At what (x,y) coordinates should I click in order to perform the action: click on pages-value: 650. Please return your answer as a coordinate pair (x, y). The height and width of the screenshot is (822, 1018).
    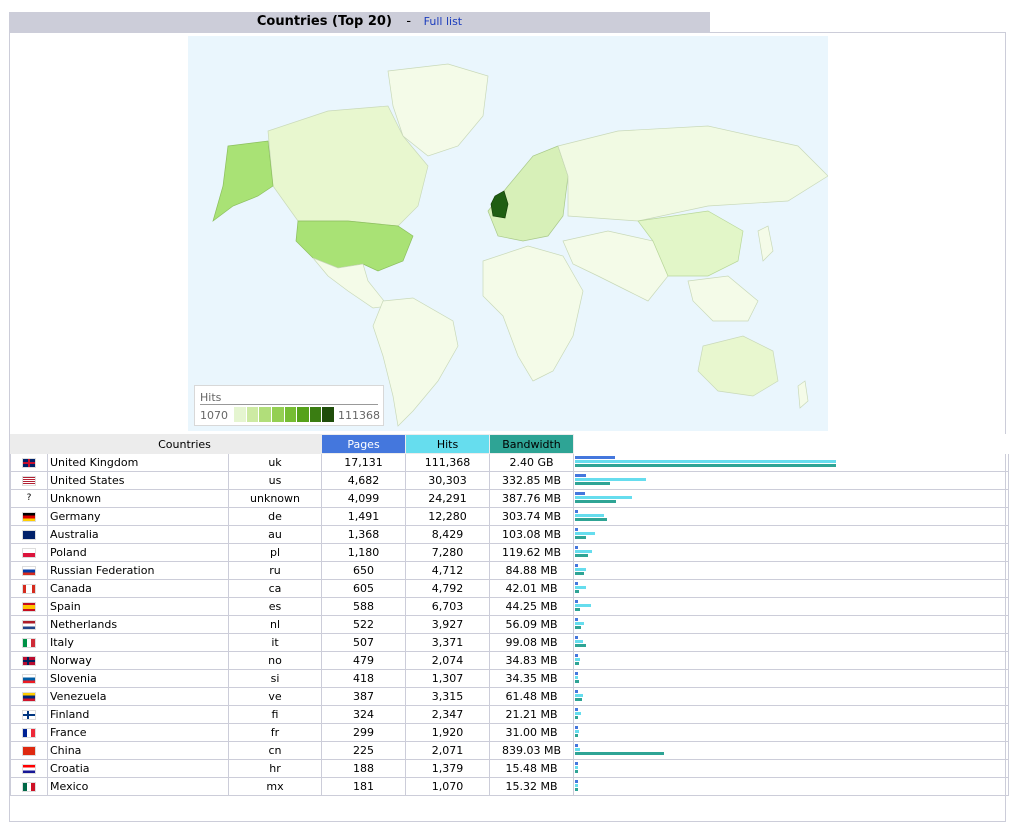
    Looking at the image, I should click on (363, 570).